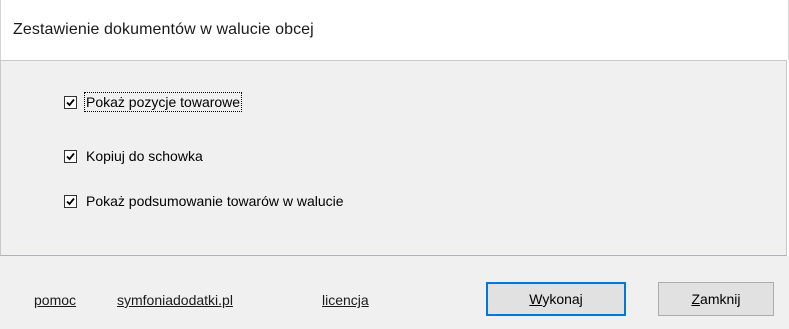 Image resolution: width=789 pixels, height=329 pixels. I want to click on close-button-label: Zamknij, so click(716, 299).